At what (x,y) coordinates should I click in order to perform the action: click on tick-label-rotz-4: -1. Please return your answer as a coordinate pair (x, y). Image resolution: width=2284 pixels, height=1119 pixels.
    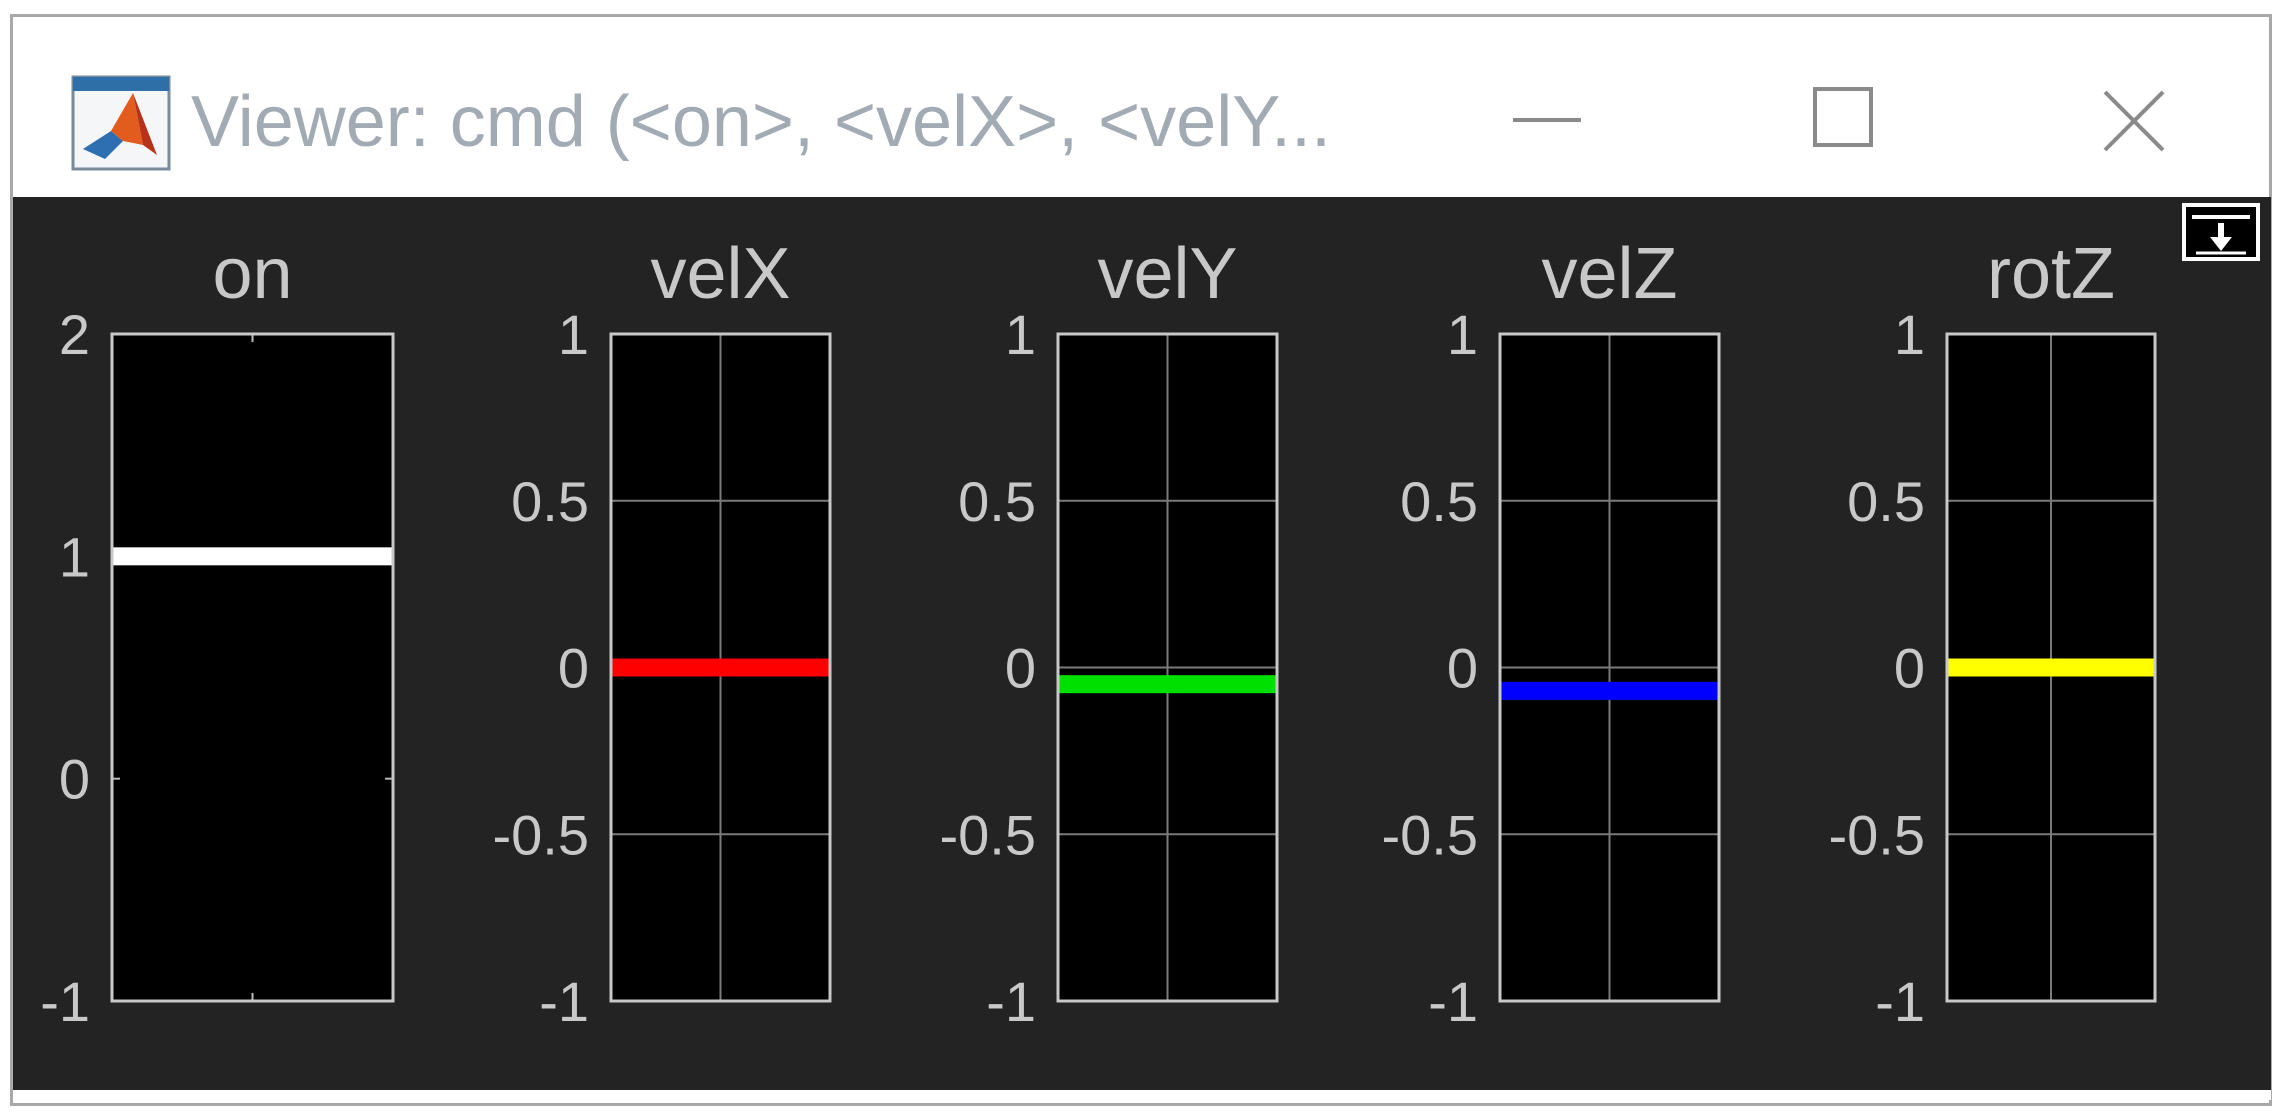
    Looking at the image, I should click on (1900, 1001).